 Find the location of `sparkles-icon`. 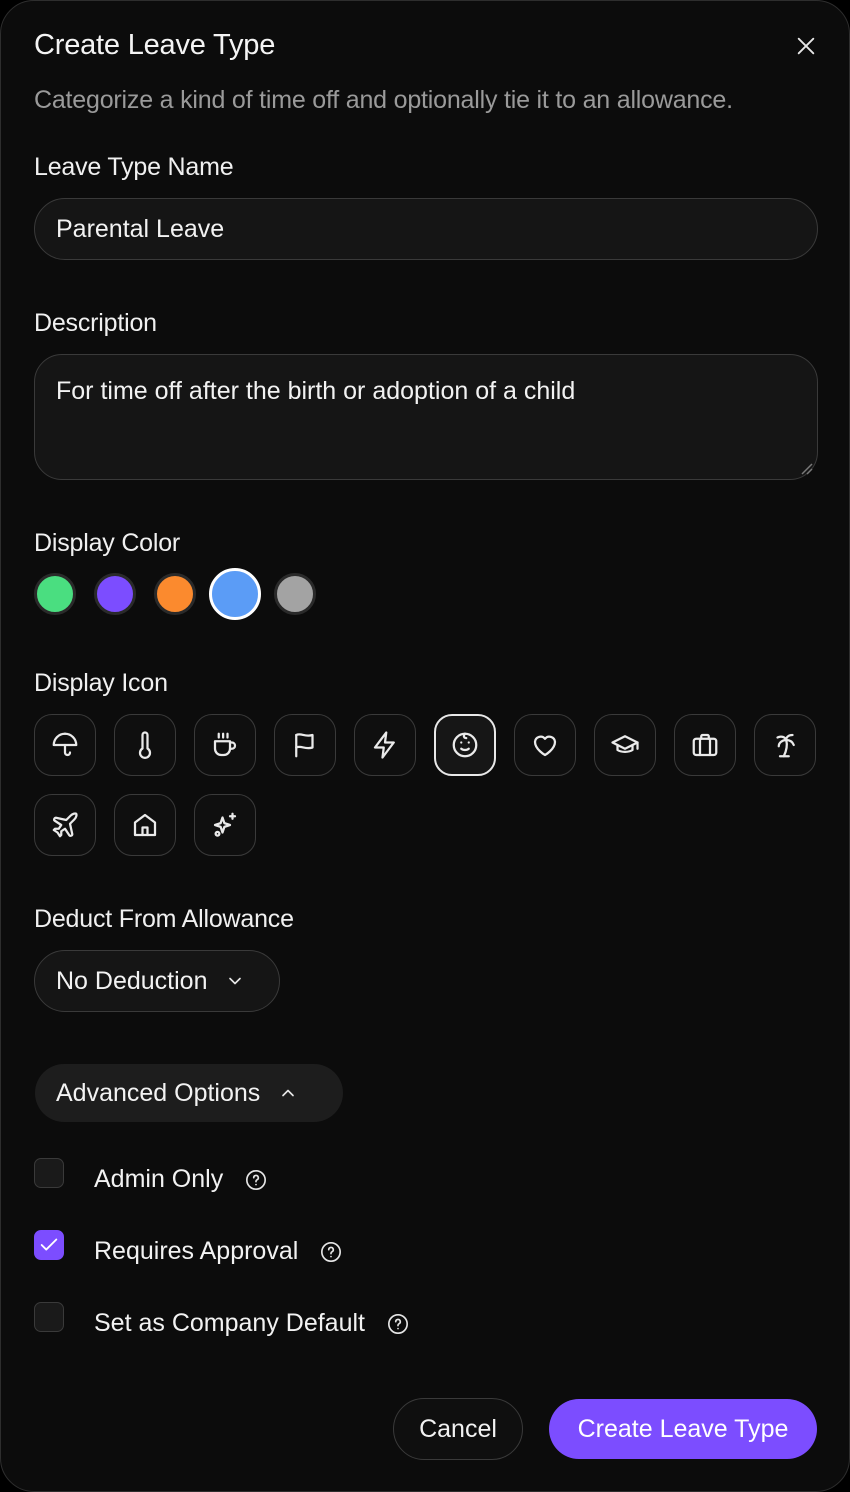

sparkles-icon is located at coordinates (225, 824).